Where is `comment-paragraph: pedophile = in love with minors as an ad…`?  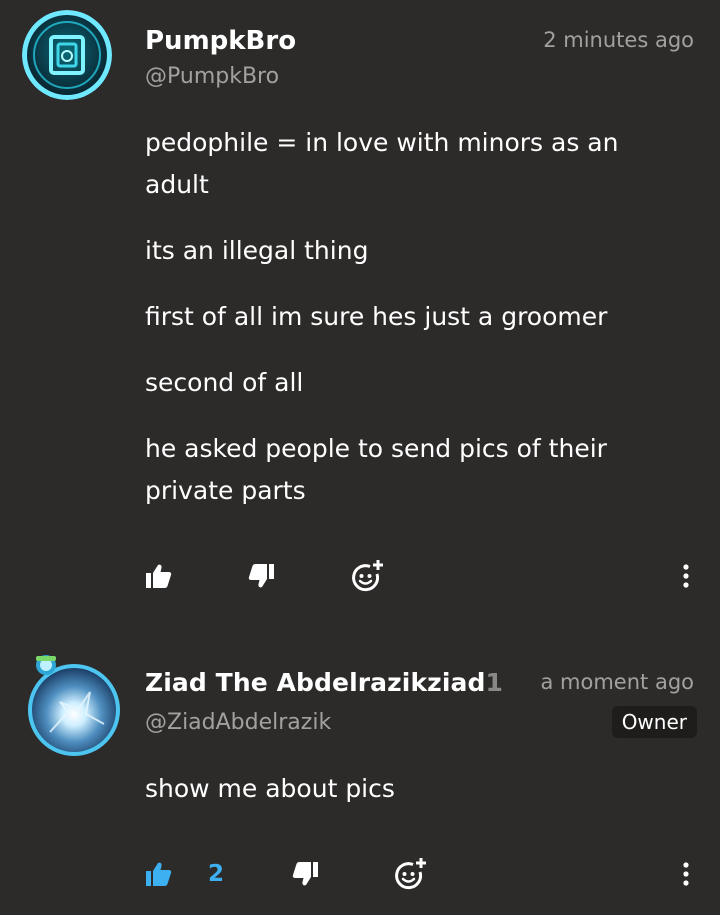
comment-paragraph: pedophile = in love with minors as an ad… is located at coordinates (382, 163).